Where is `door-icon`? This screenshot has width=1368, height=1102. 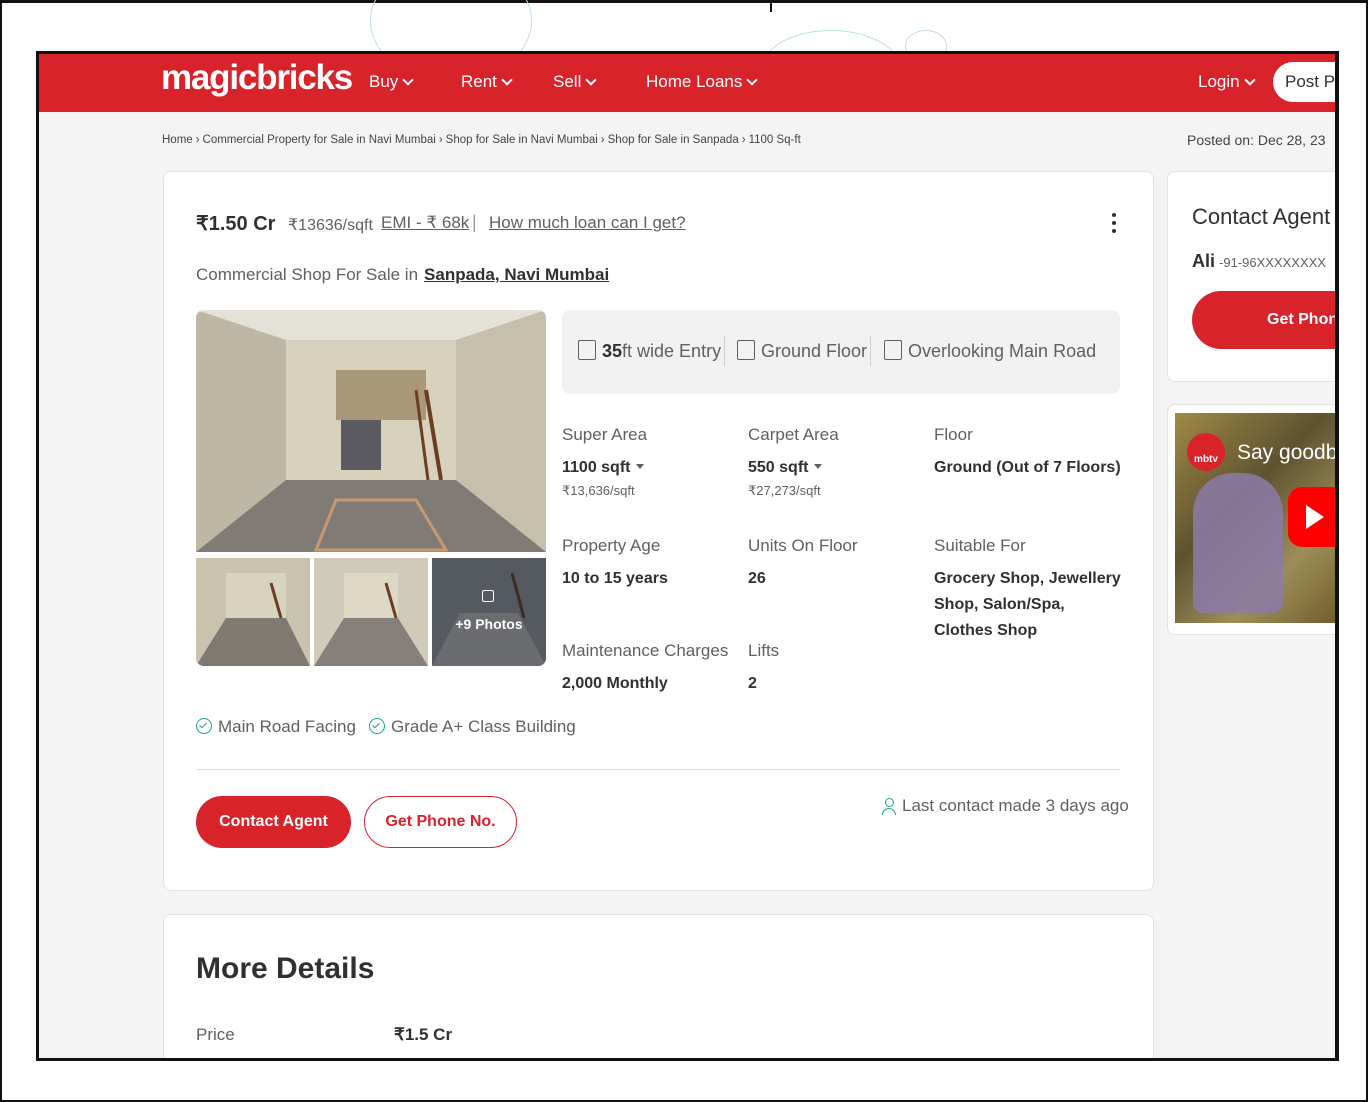
door-icon is located at coordinates (587, 350).